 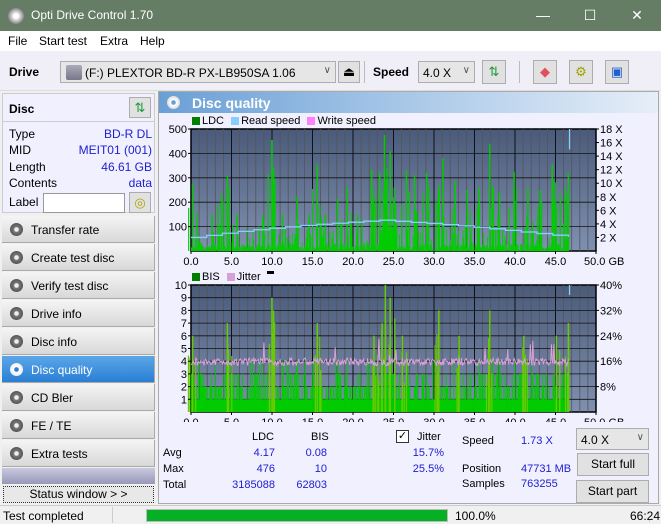 What do you see at coordinates (494, 72) in the screenshot?
I see `refresh-button: ⇅` at bounding box center [494, 72].